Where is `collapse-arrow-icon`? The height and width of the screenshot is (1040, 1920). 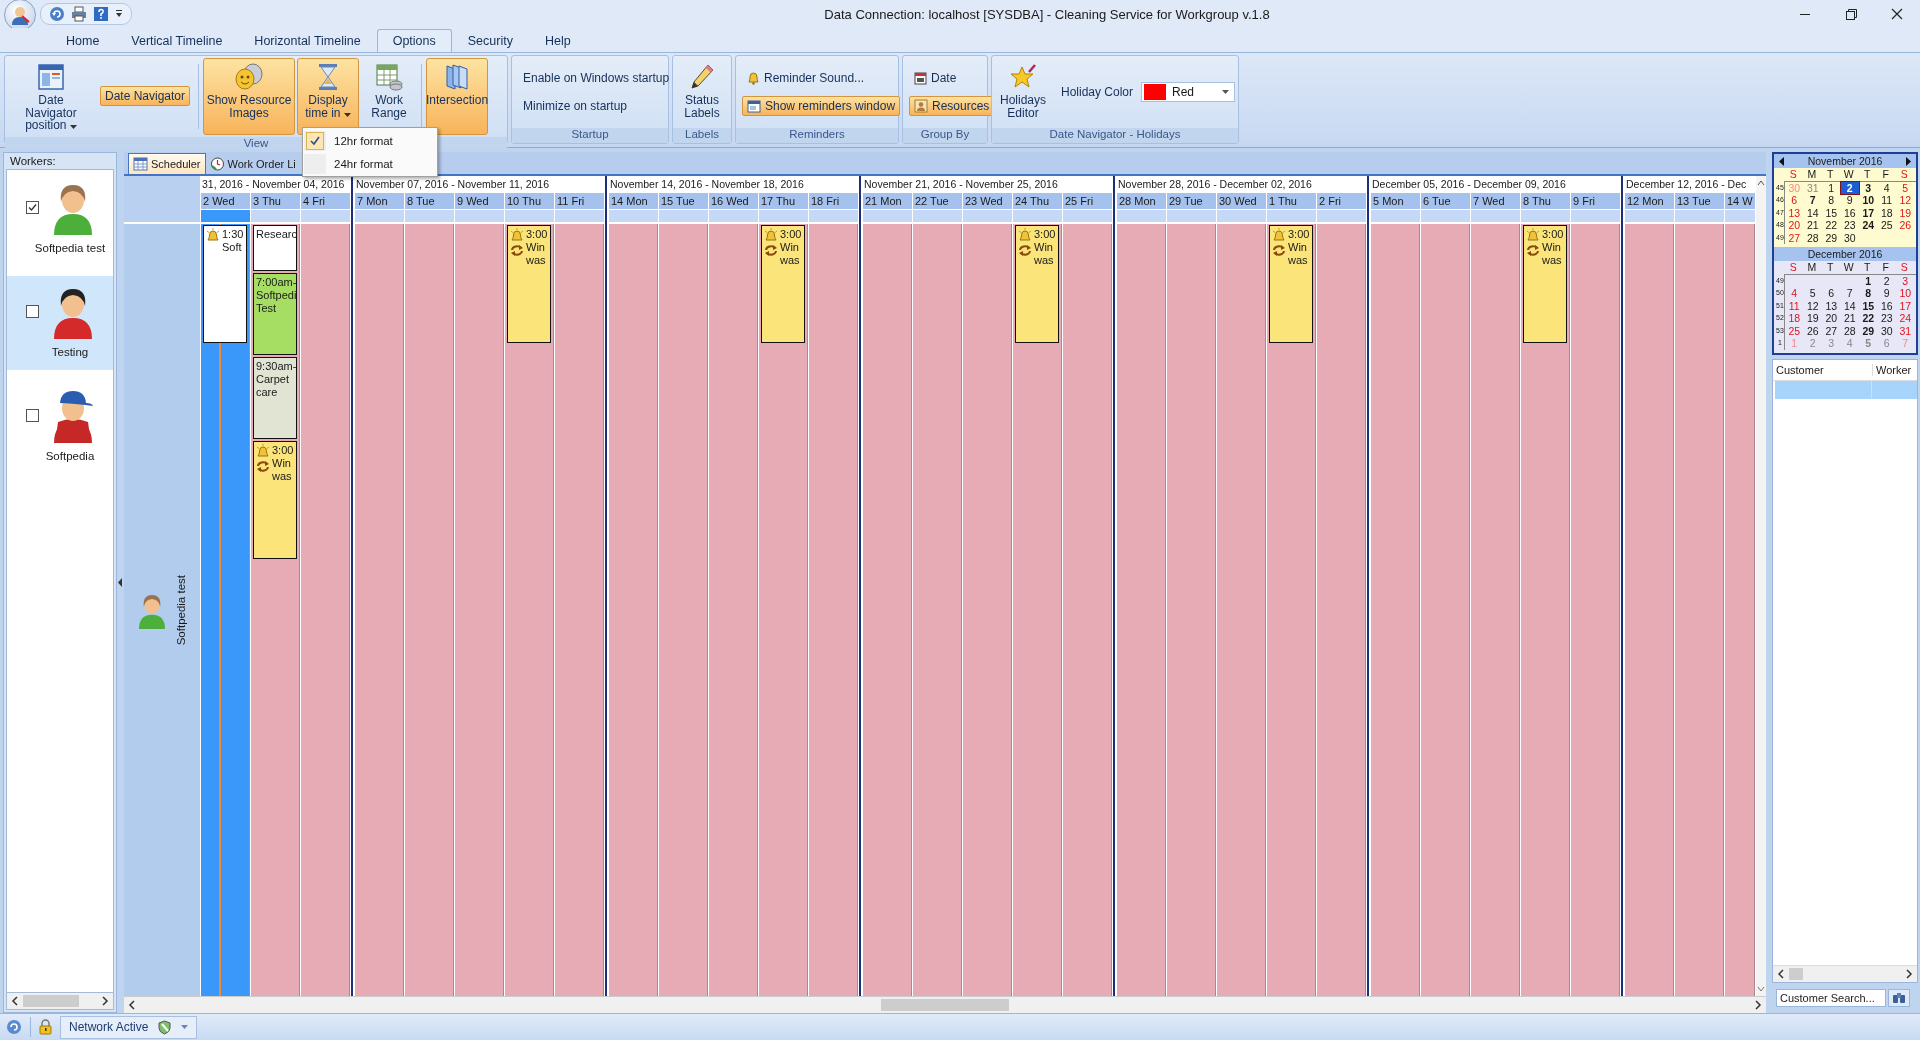
collapse-arrow-icon is located at coordinates (120, 582).